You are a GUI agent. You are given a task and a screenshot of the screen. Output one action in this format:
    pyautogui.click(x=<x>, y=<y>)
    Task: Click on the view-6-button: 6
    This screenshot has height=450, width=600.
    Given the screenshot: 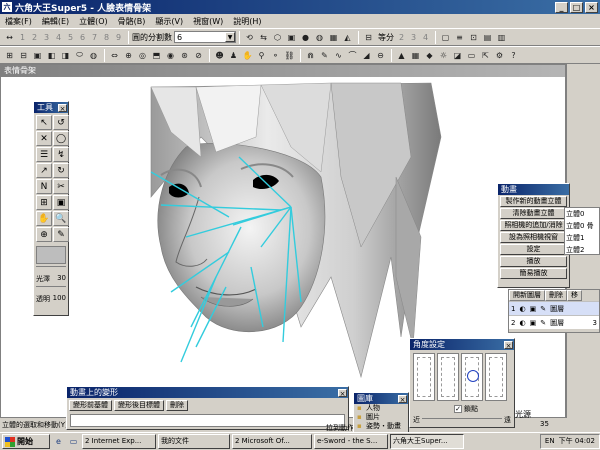 What is the action you would take?
    pyautogui.click(x=82, y=37)
    